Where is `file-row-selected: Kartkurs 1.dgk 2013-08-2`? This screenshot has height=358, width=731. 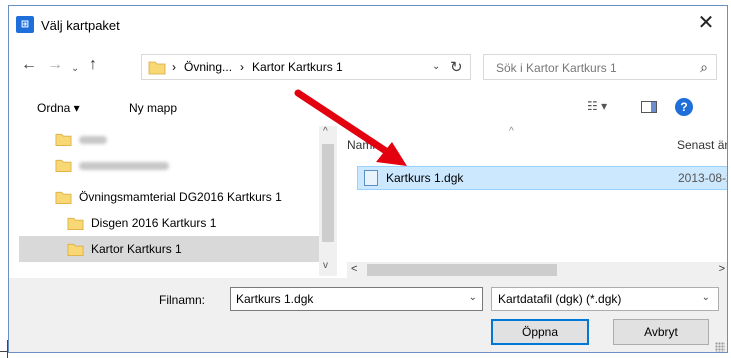 file-row-selected: Kartkurs 1.dgk 2013-08-2 is located at coordinates (542, 178).